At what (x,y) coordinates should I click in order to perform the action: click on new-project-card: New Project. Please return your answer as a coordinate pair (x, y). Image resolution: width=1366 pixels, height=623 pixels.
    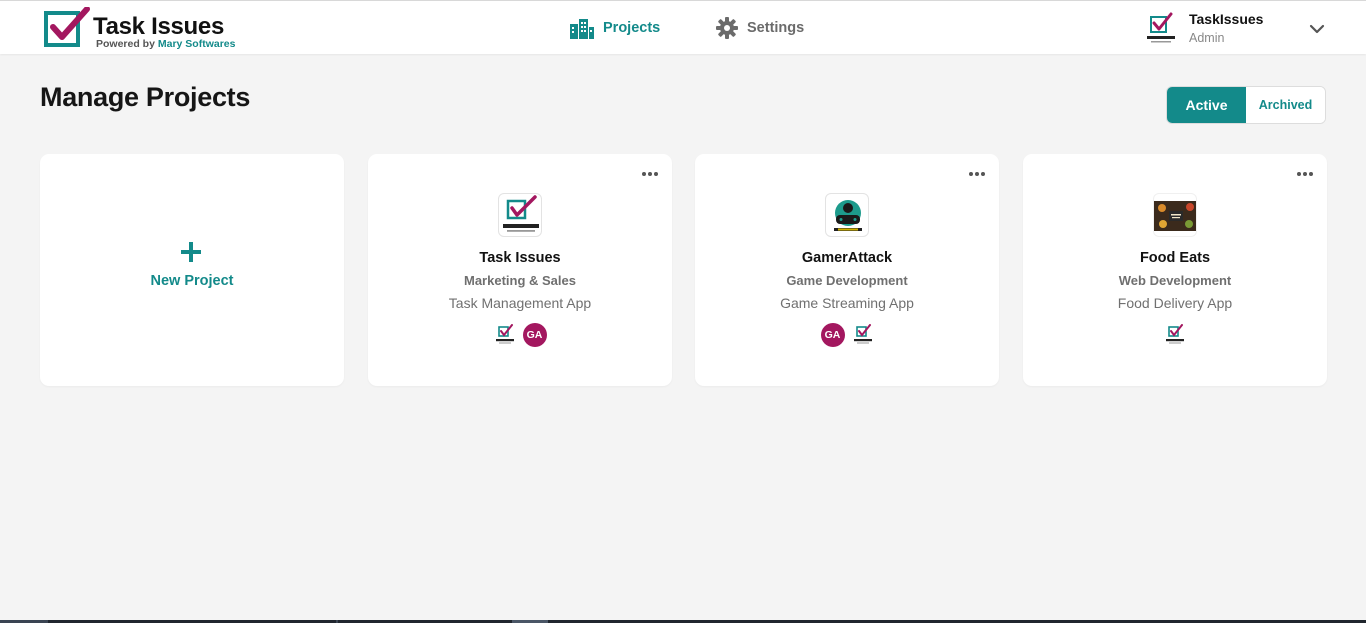
    Looking at the image, I should click on (192, 270).